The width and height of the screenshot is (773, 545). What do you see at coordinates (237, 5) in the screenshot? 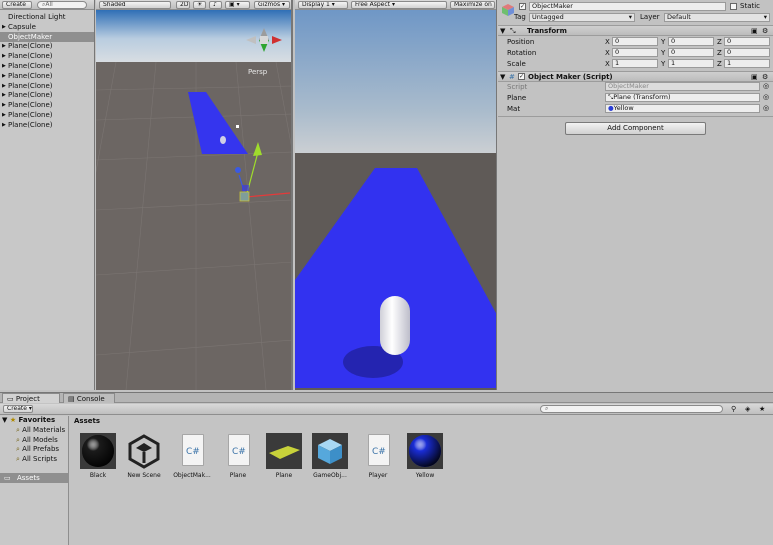
I see `effects-dropdown-icon: ▣ ▾` at bounding box center [237, 5].